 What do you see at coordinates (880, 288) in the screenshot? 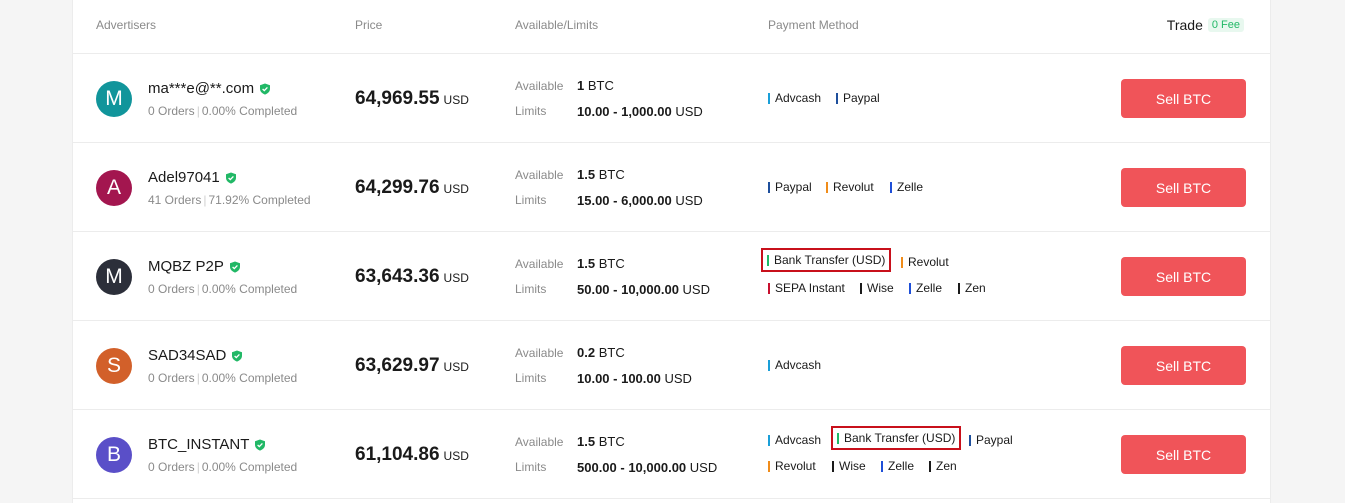
I see `payment-method-label: Wise` at bounding box center [880, 288].